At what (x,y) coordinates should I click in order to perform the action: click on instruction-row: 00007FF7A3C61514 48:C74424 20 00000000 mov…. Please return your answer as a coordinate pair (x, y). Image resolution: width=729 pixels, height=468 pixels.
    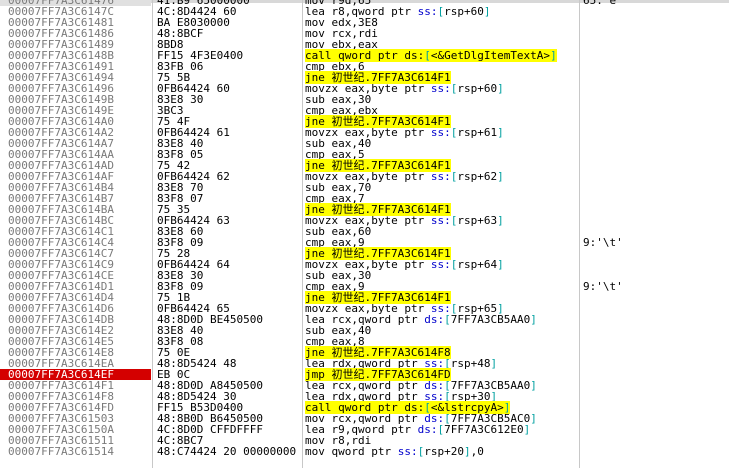
    Looking at the image, I should click on (364, 451).